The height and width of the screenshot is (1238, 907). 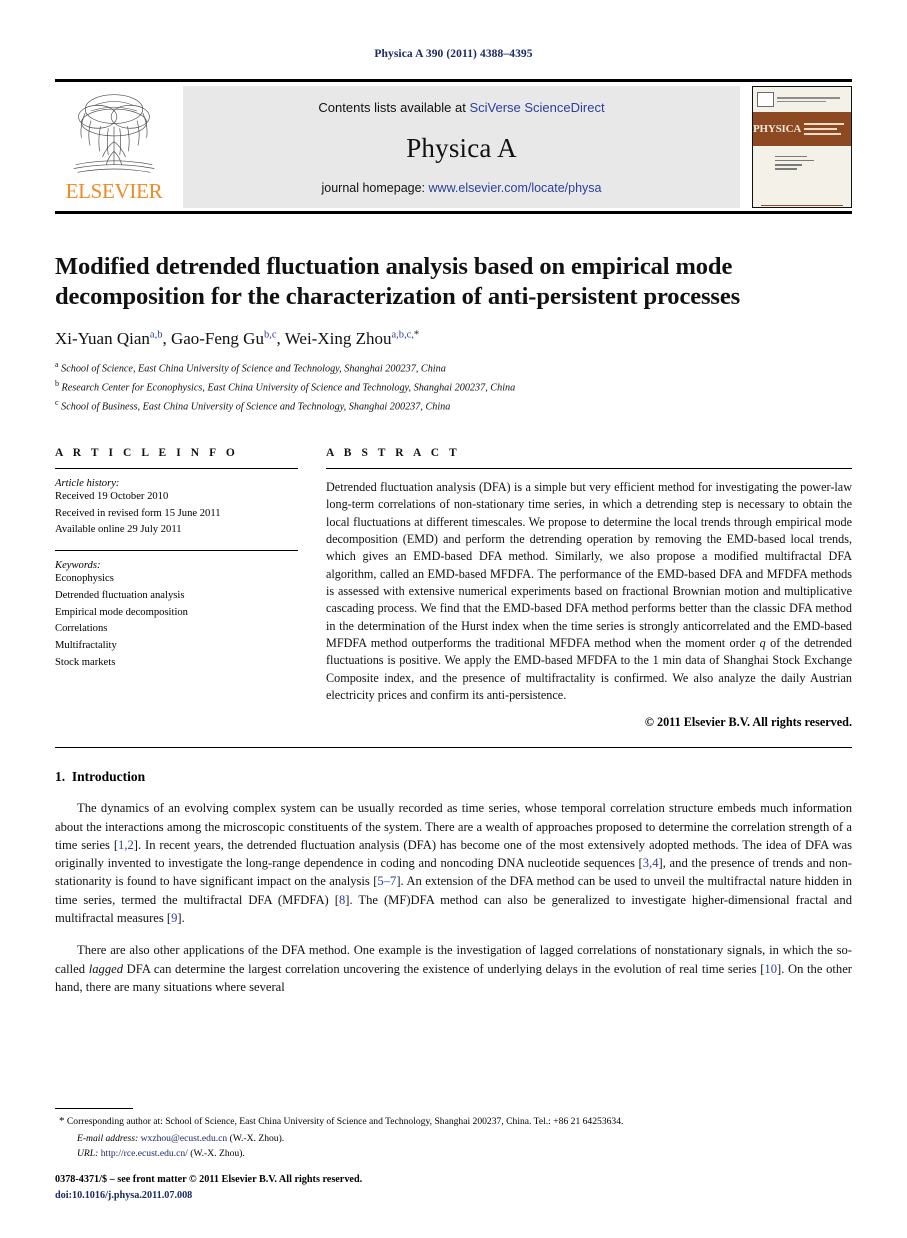 What do you see at coordinates (812, 99) in the screenshot?
I see `cover-header-lines` at bounding box center [812, 99].